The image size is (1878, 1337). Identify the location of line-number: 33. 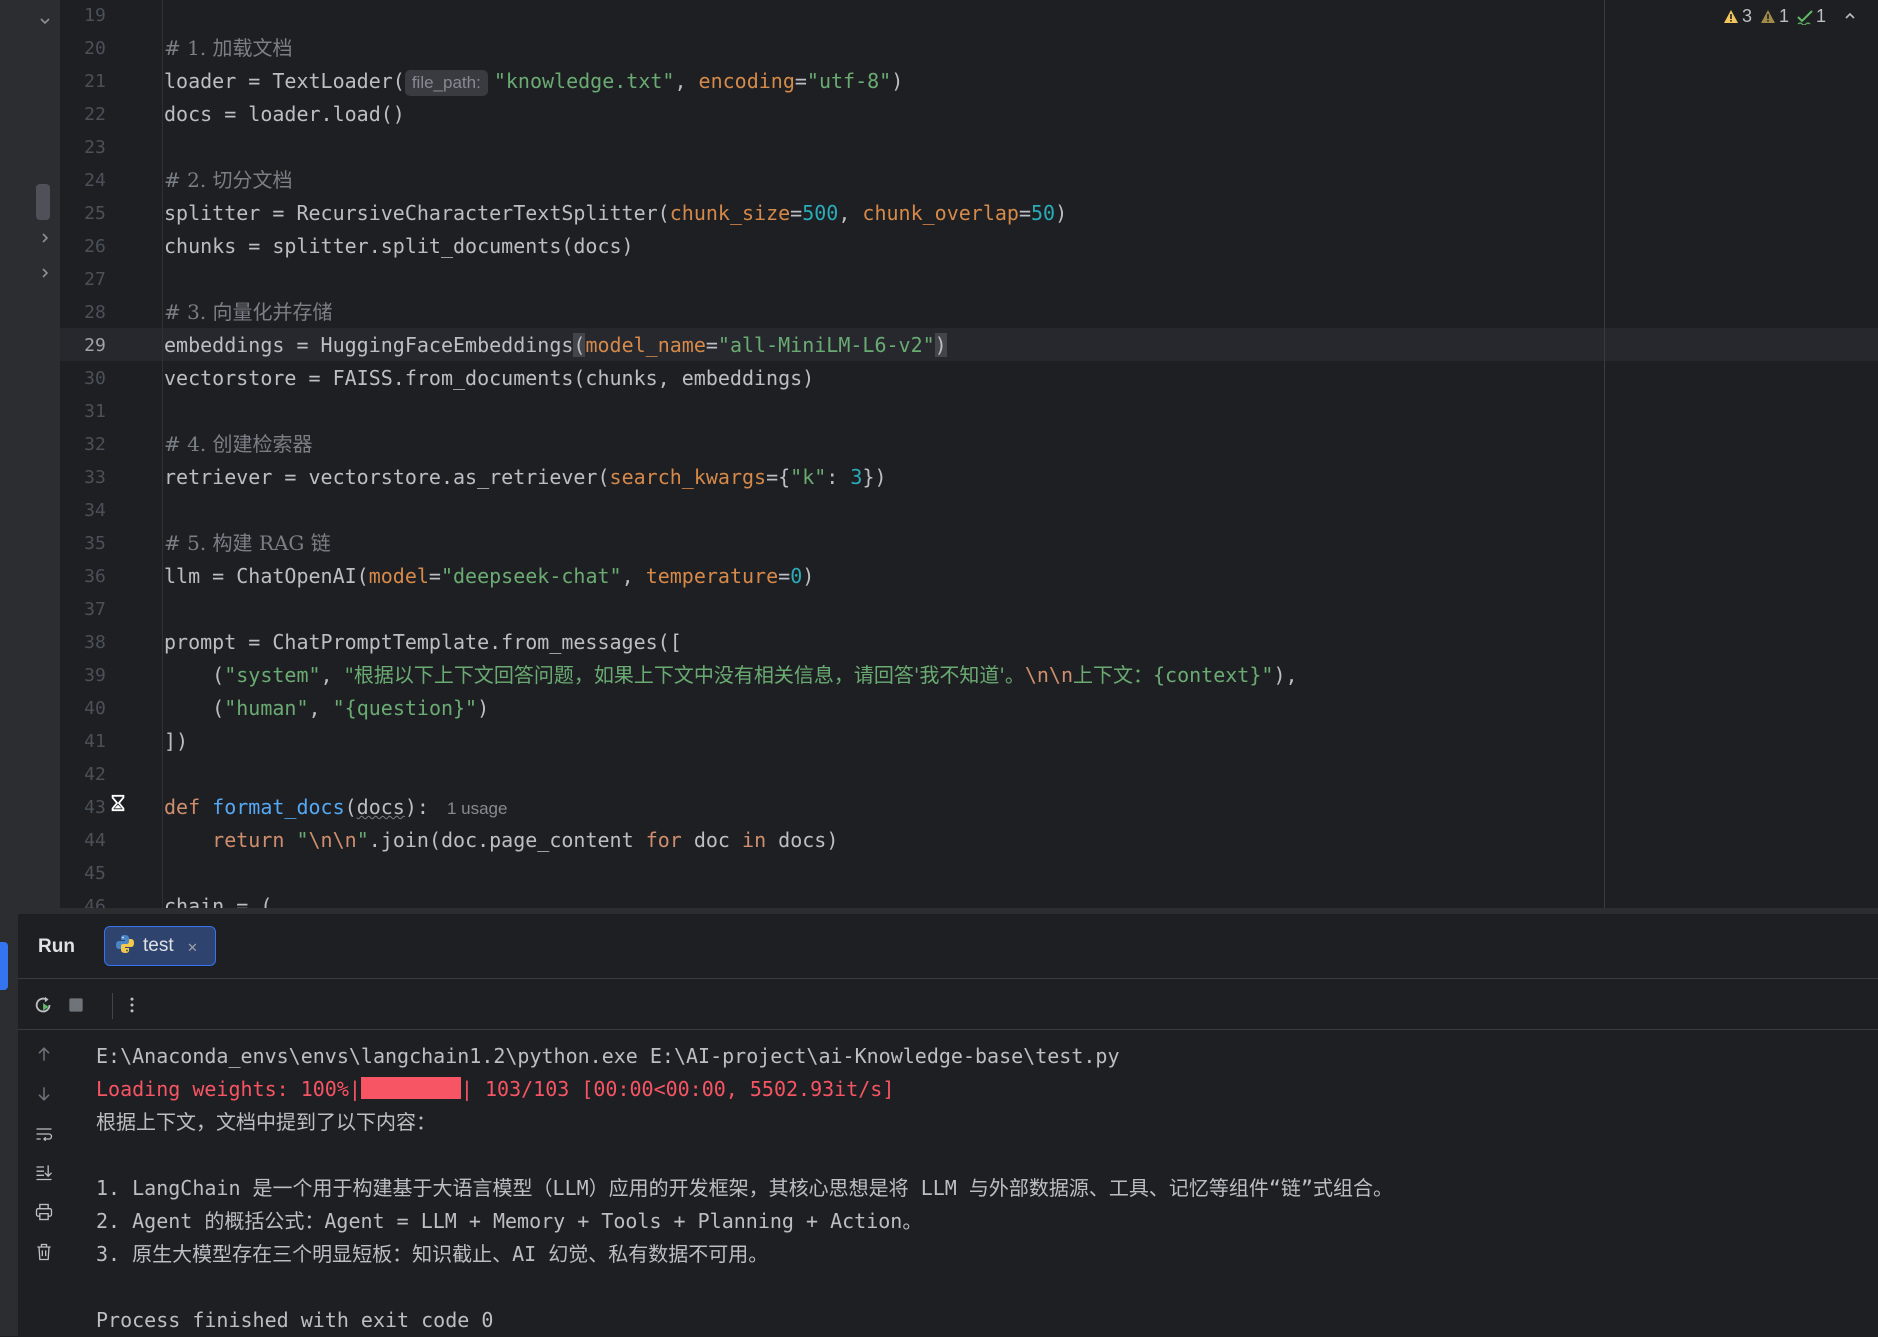
(95, 477).